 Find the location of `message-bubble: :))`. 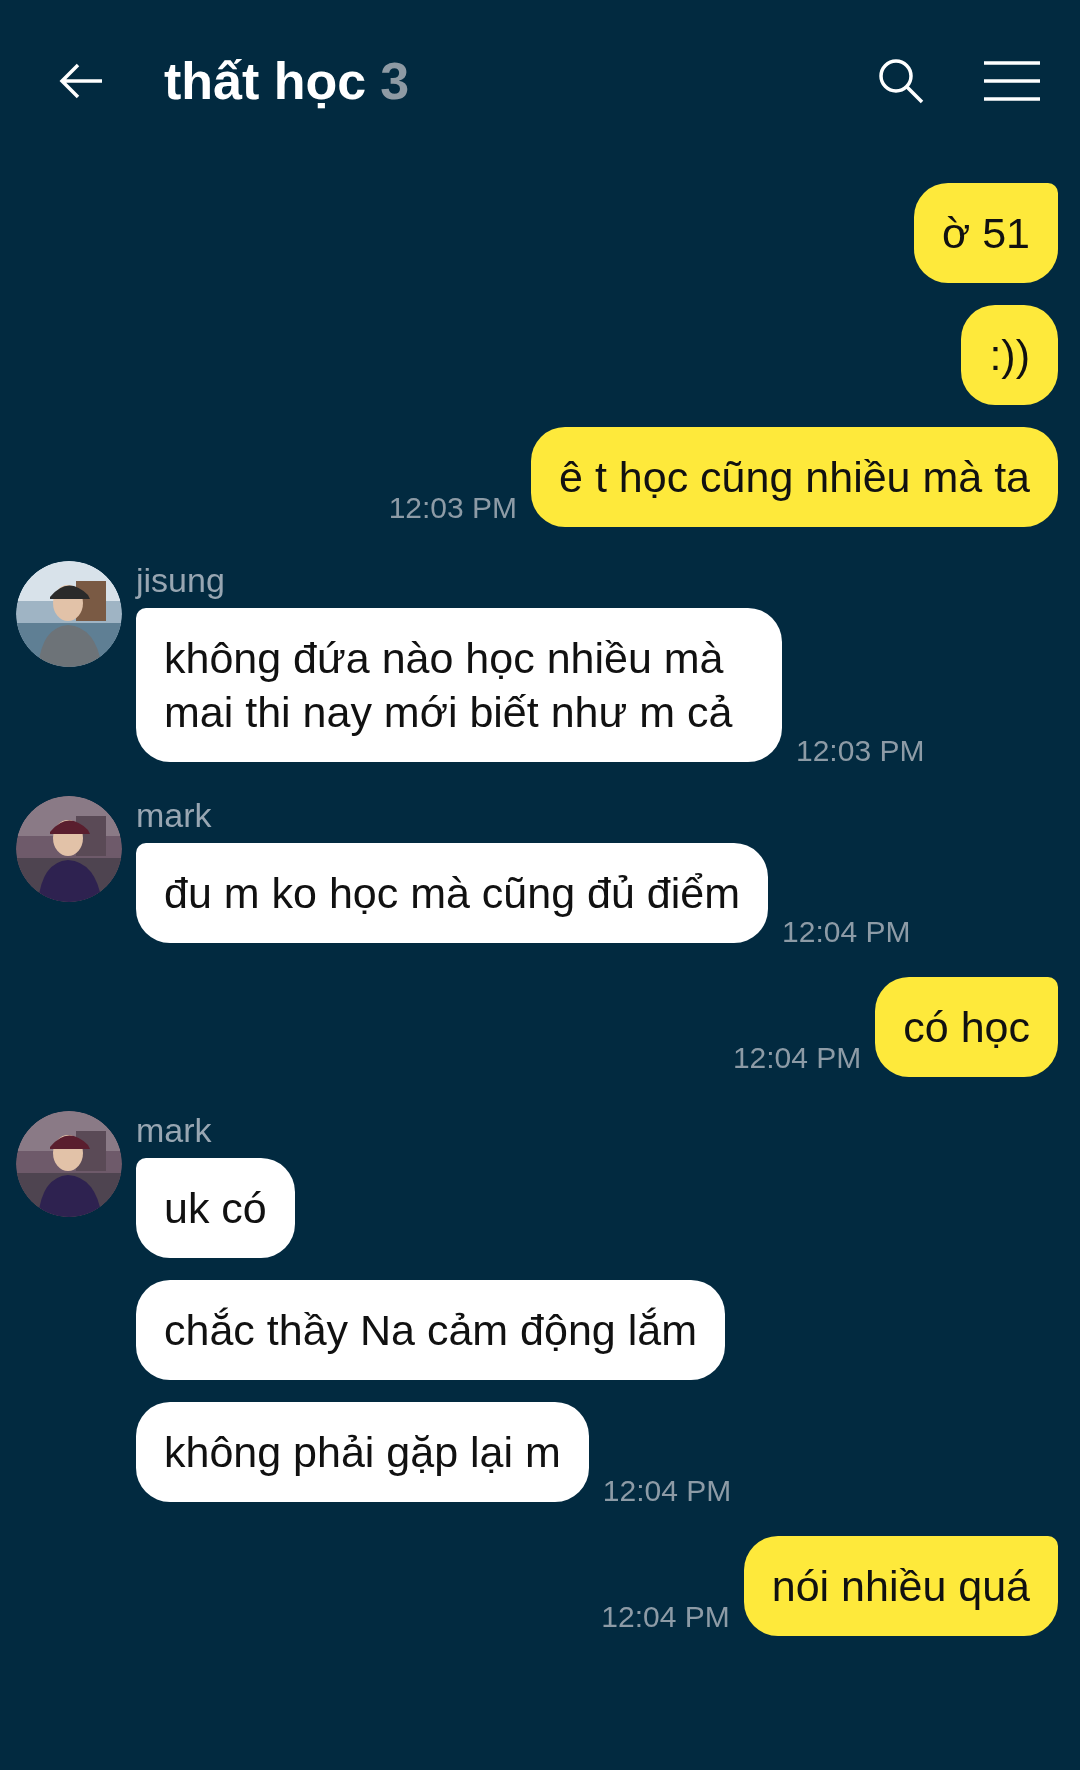

message-bubble: :)) is located at coordinates (1009, 355).